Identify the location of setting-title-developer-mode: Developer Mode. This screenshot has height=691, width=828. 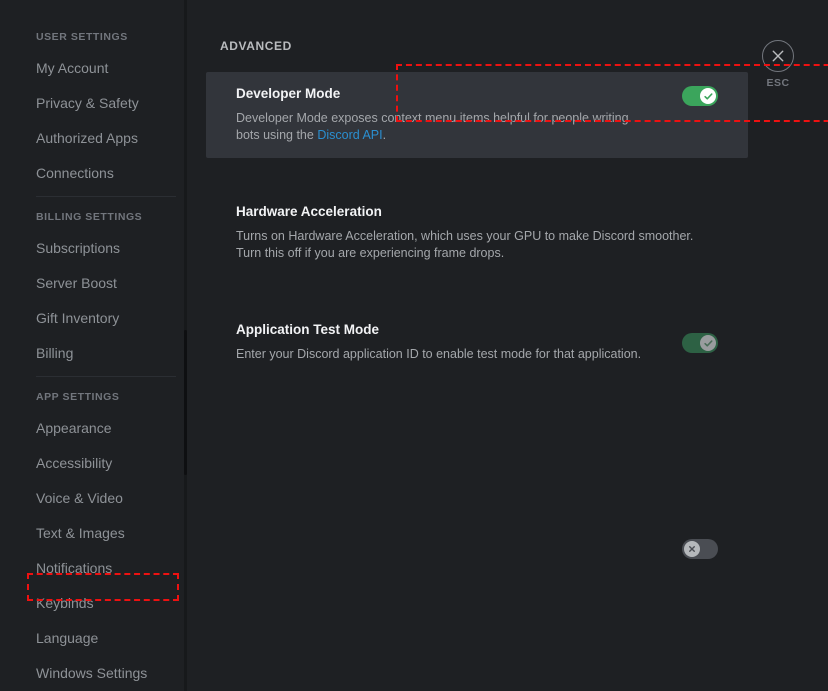
(288, 93).